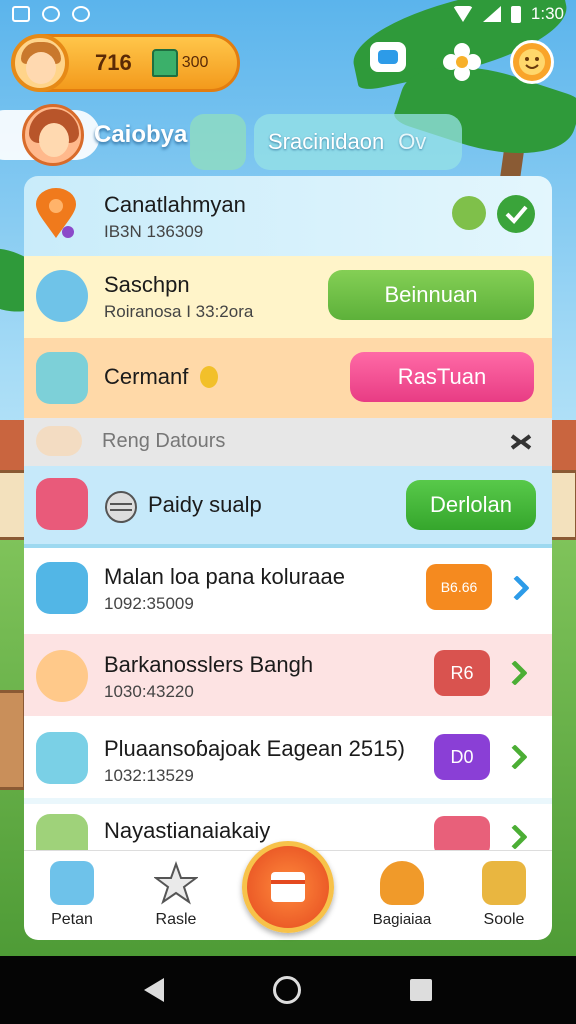 Image resolution: width=576 pixels, height=1024 pixels. I want to click on chat-icon, so click(388, 57).